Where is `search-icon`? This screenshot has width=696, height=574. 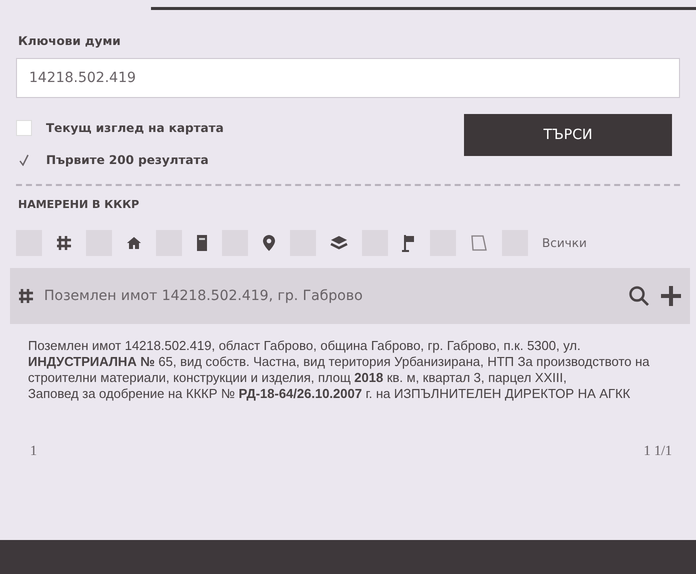
search-icon is located at coordinates (639, 296).